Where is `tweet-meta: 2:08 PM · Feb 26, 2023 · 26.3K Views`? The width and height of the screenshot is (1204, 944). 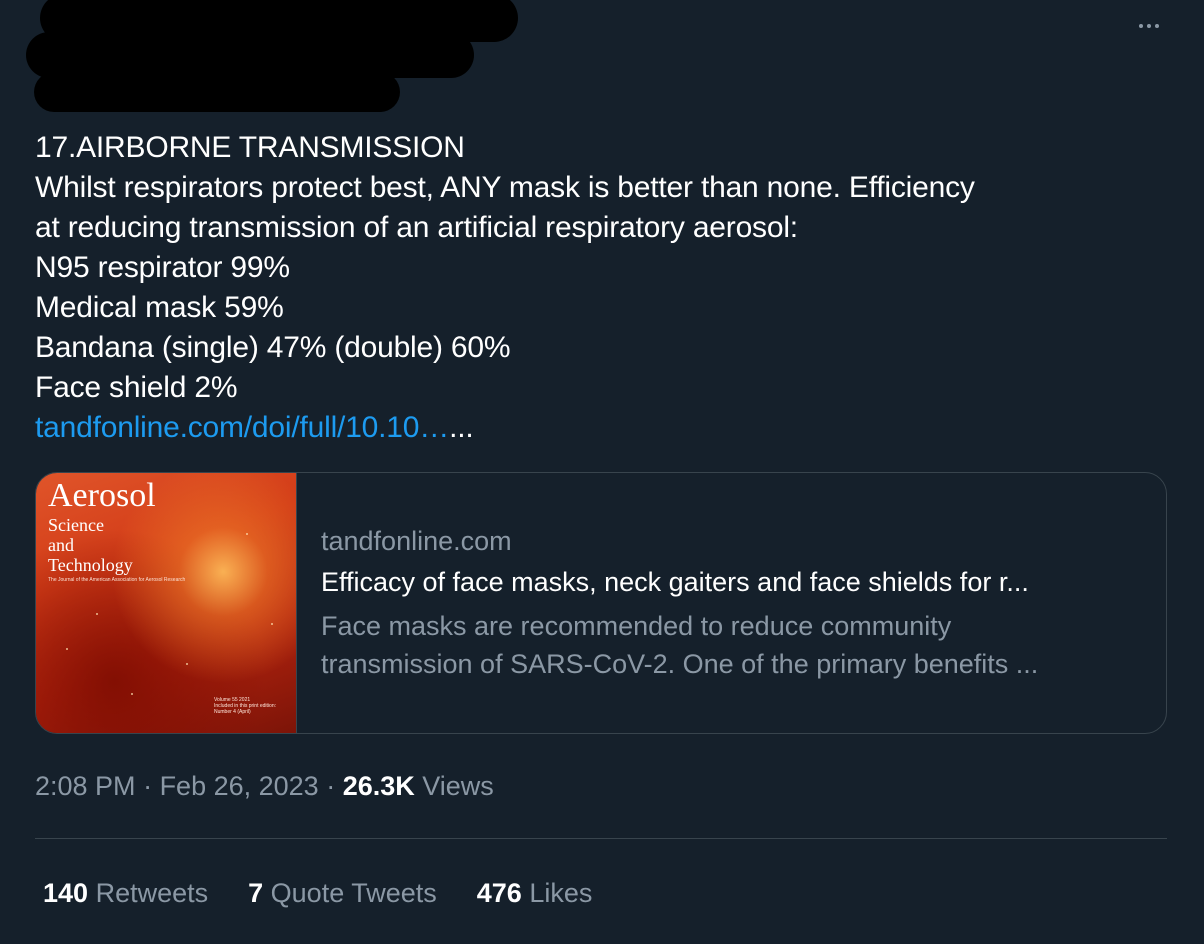 tweet-meta: 2:08 PM · Feb 26, 2023 · 26.3K Views is located at coordinates (264, 786).